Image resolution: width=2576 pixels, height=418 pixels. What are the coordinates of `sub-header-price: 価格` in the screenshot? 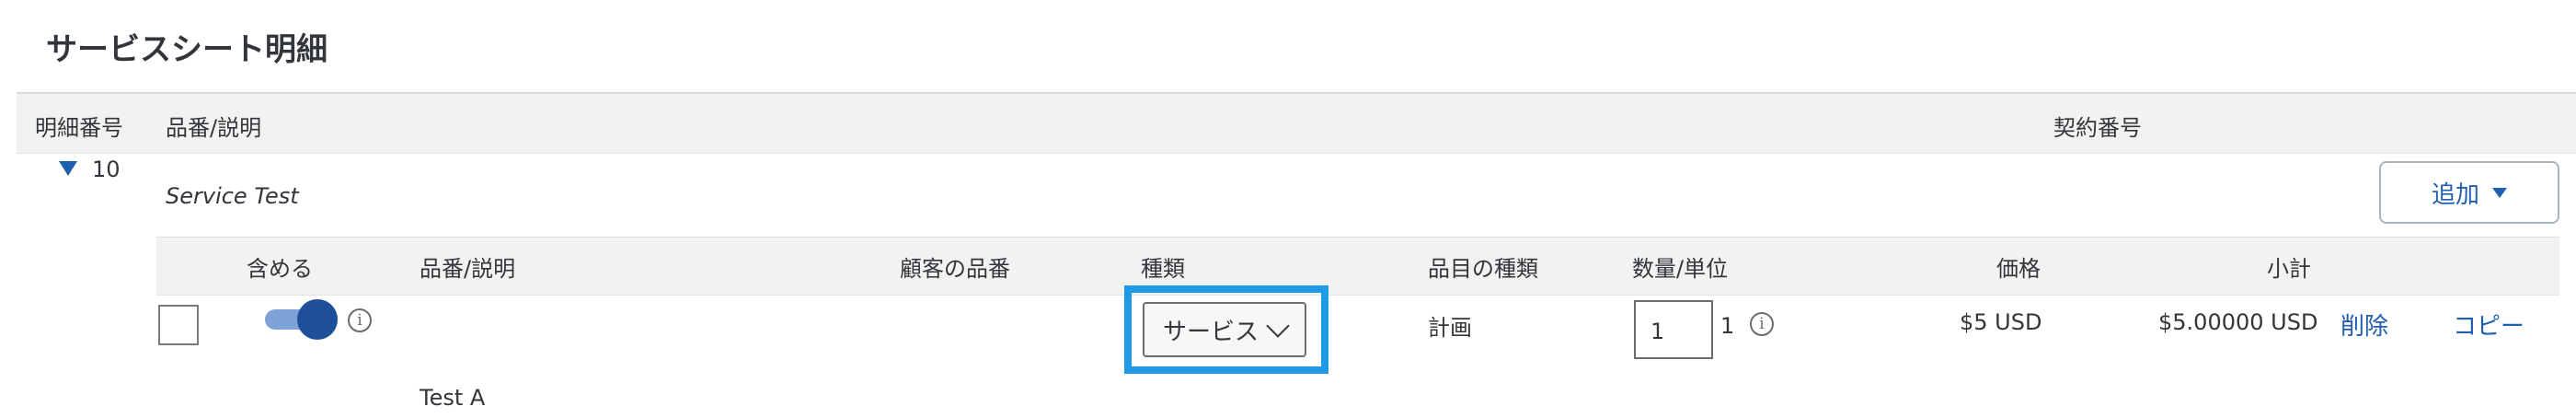 It's located at (2018, 269).